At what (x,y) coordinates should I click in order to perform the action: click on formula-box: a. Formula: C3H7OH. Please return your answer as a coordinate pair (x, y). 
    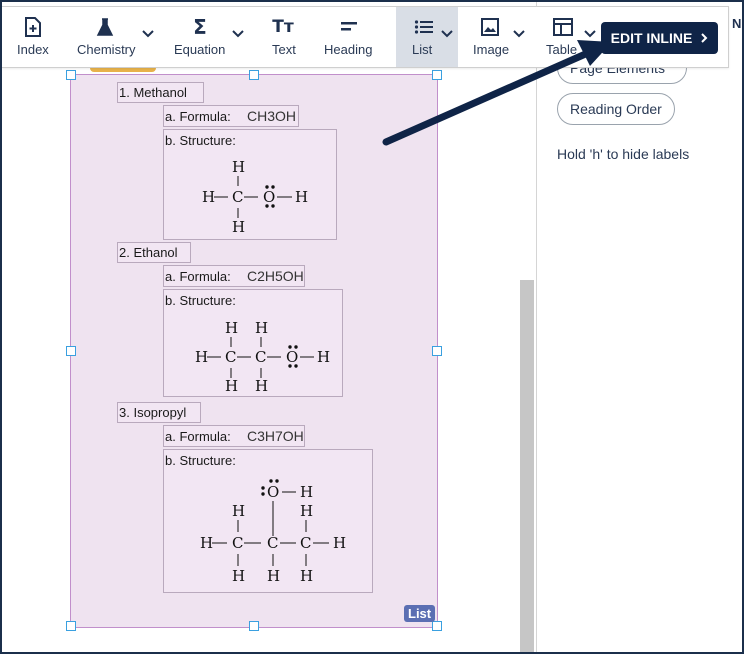
    Looking at the image, I should click on (234, 436).